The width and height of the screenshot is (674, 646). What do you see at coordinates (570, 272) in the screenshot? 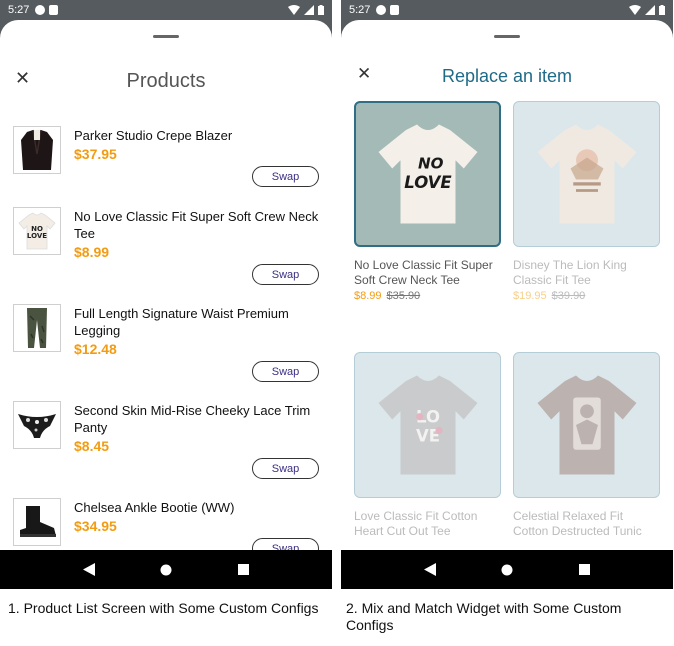
I see `item-title: Disney The Lion King Classic Fit Tee` at bounding box center [570, 272].